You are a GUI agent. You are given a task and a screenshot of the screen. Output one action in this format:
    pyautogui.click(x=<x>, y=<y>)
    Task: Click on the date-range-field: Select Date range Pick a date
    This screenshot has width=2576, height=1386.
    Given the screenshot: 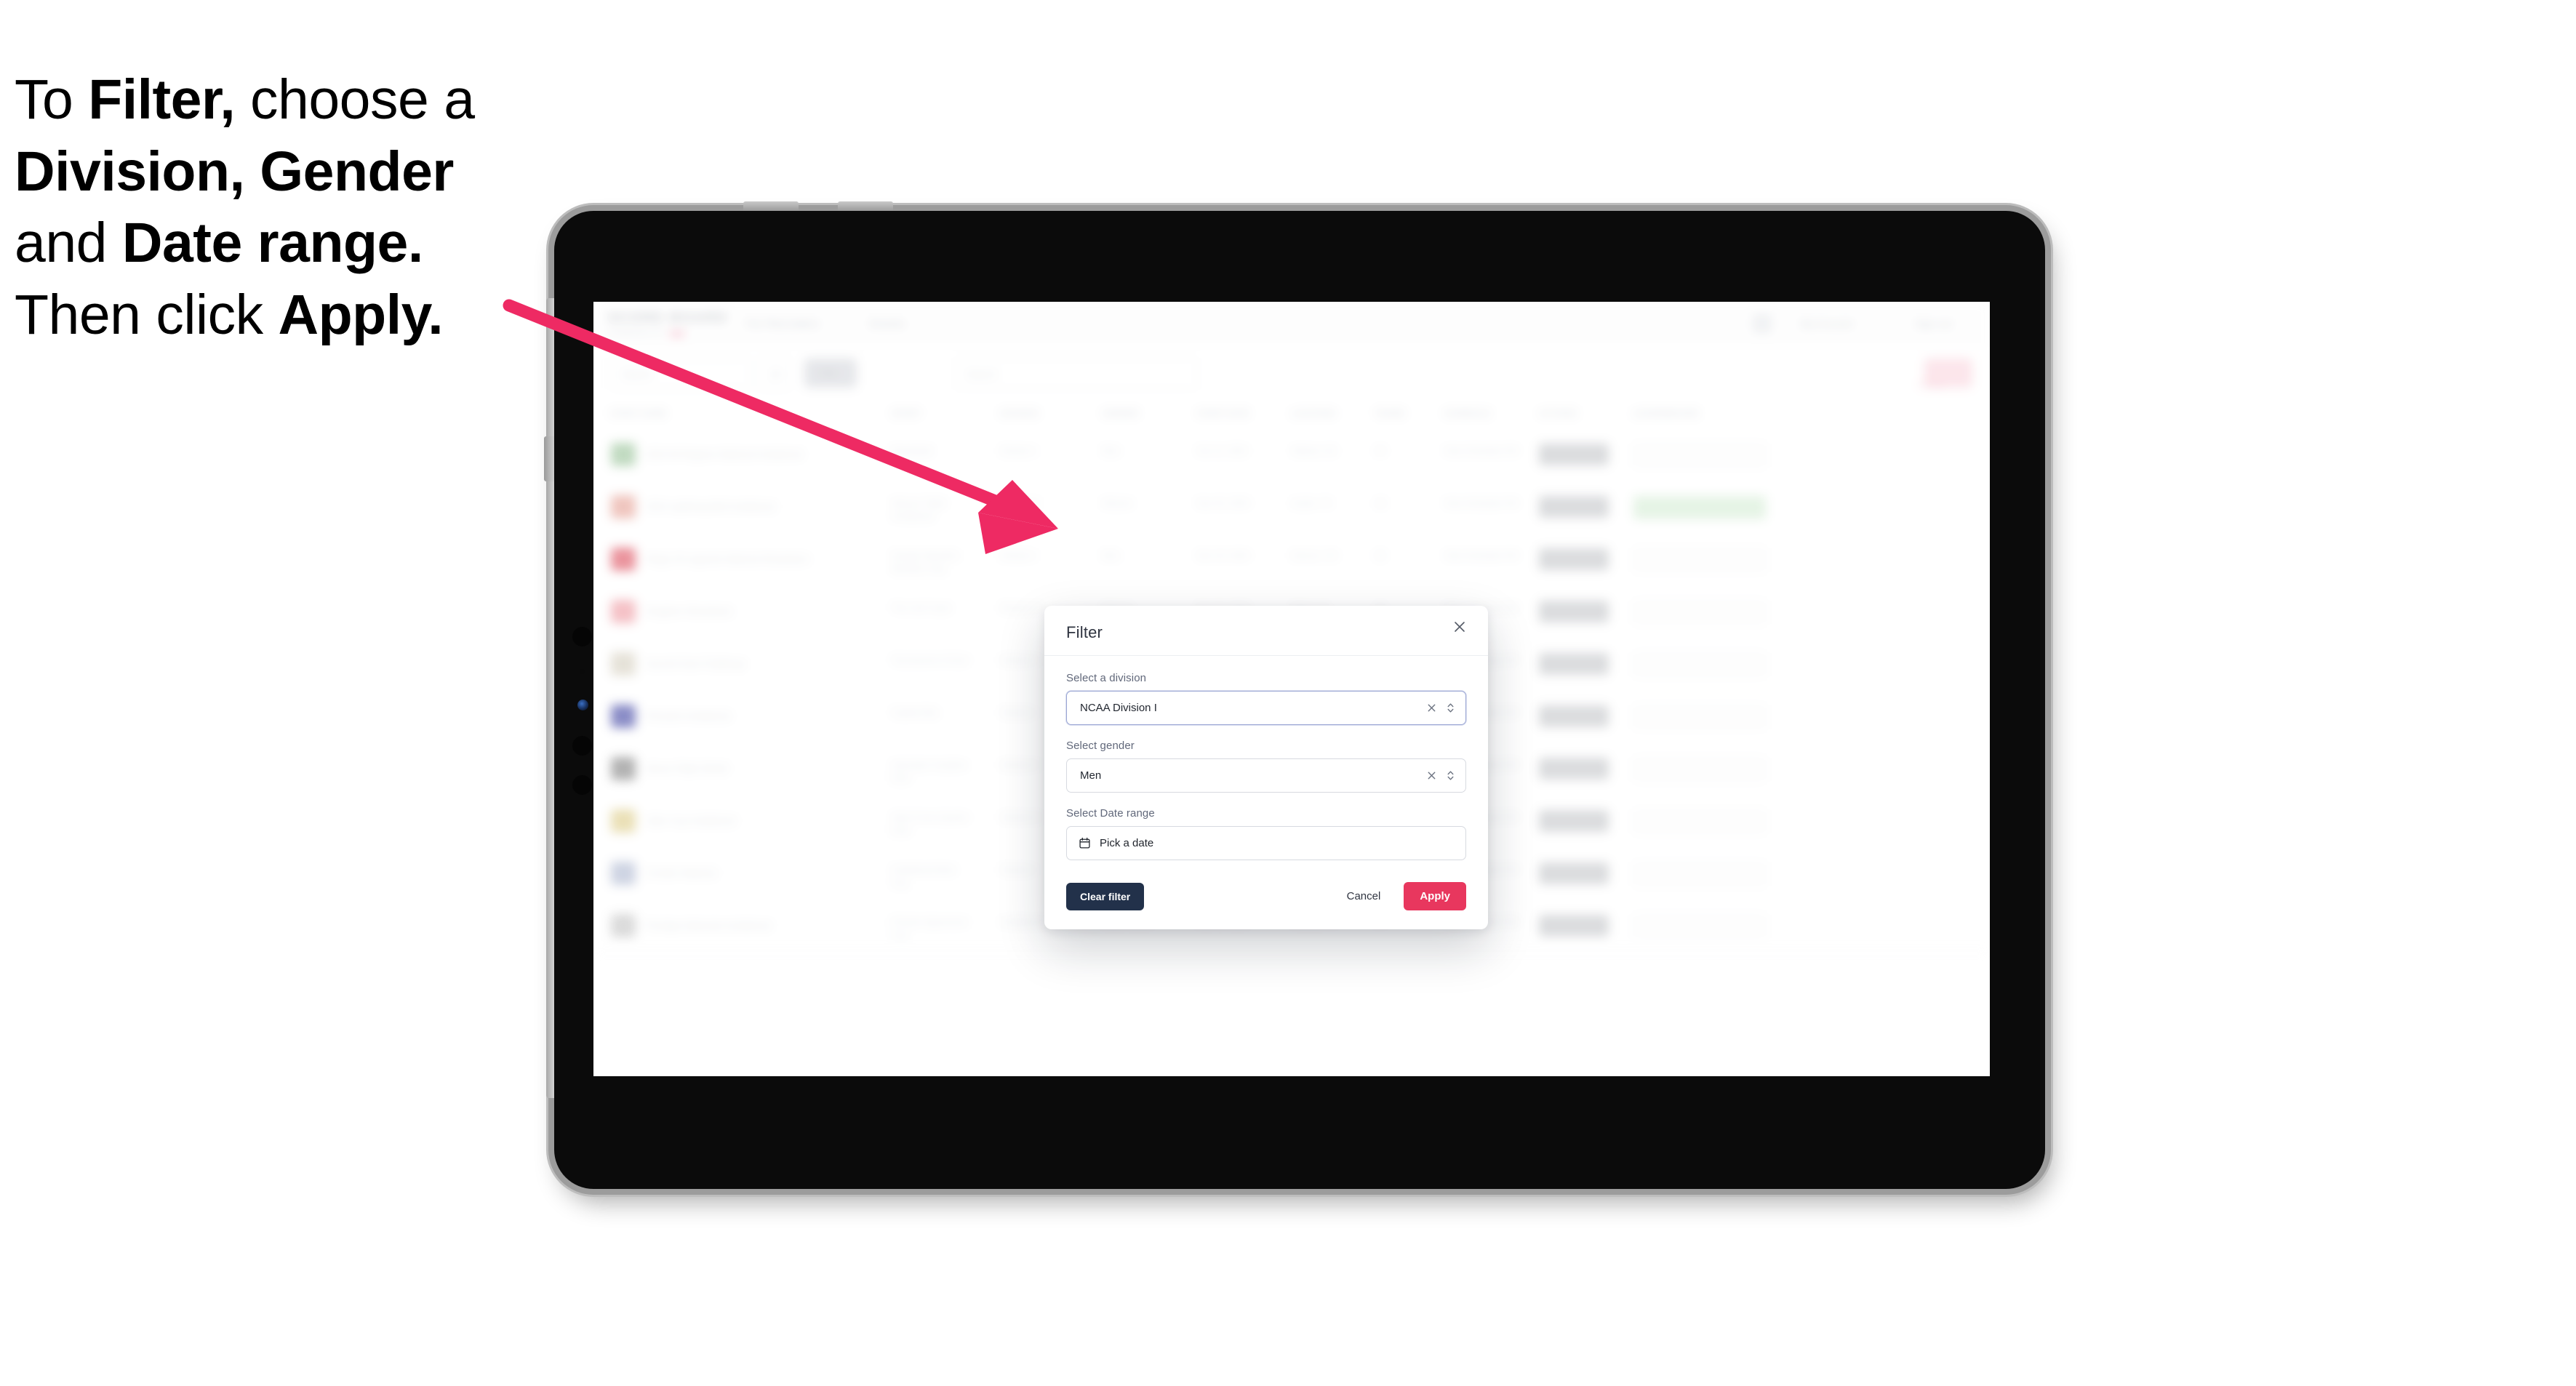 What is the action you would take?
    pyautogui.click(x=1266, y=834)
    